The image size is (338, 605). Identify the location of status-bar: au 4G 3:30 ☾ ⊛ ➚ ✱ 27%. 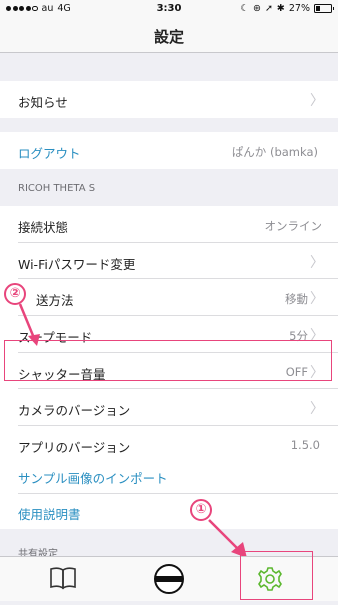
(169, 9).